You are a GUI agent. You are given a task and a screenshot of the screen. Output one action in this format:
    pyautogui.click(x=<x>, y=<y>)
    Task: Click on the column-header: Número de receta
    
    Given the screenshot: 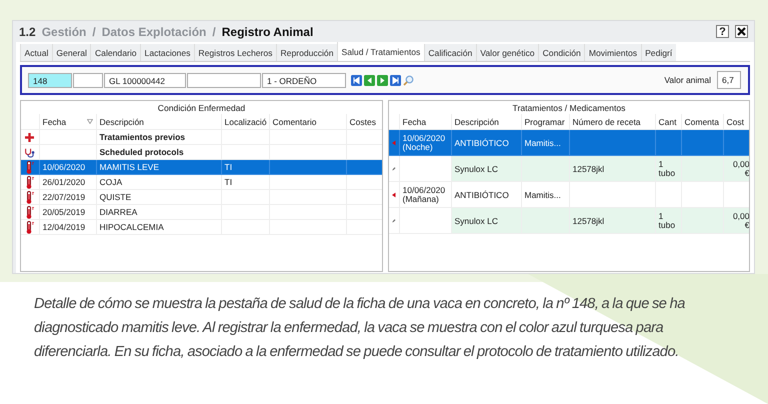 What is the action you would take?
    pyautogui.click(x=606, y=121)
    